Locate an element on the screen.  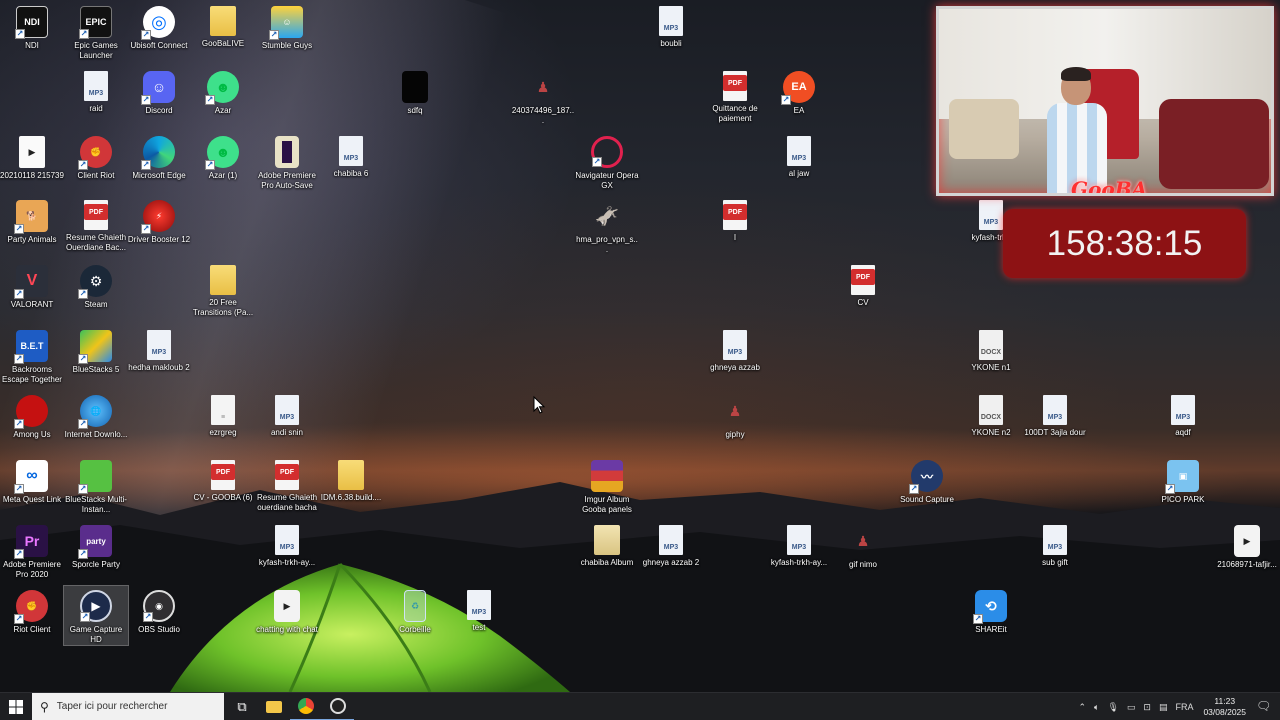
desktop-icon-azar: ☻ ↗ Azar is located at coordinates (223, 91).